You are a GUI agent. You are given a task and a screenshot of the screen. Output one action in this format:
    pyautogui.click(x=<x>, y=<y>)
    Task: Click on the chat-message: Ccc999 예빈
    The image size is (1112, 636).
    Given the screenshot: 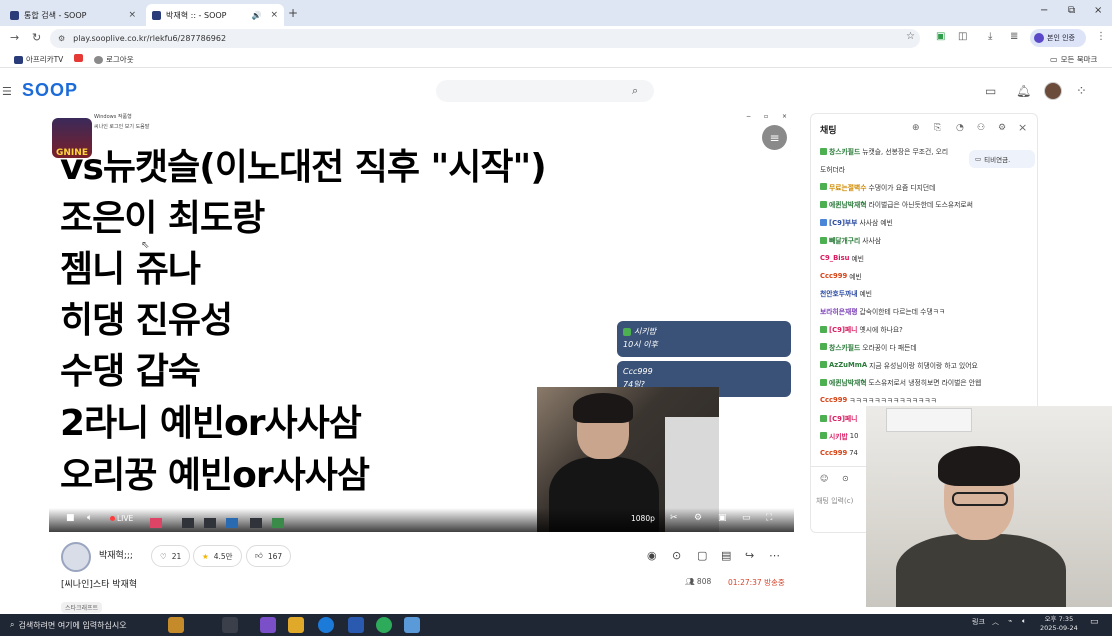 What is the action you would take?
    pyautogui.click(x=841, y=276)
    